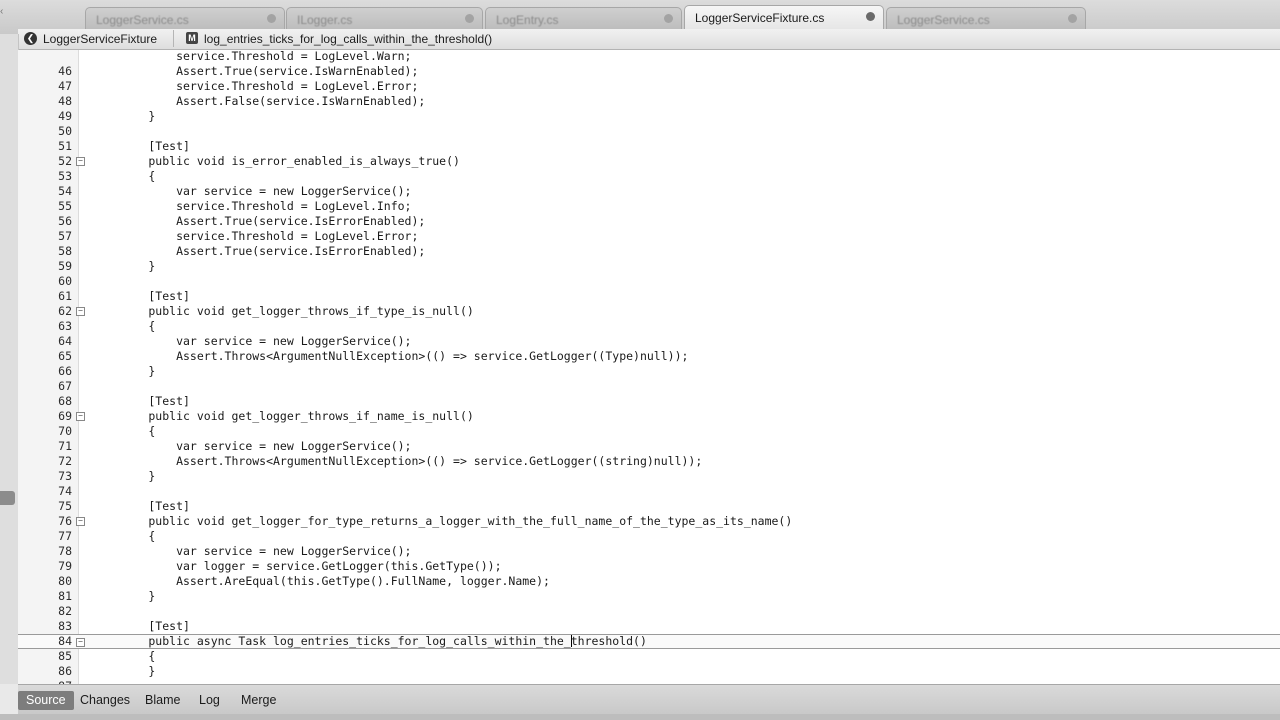  Describe the element at coordinates (649, 266) in the screenshot. I see `code-line: 59 }` at that location.